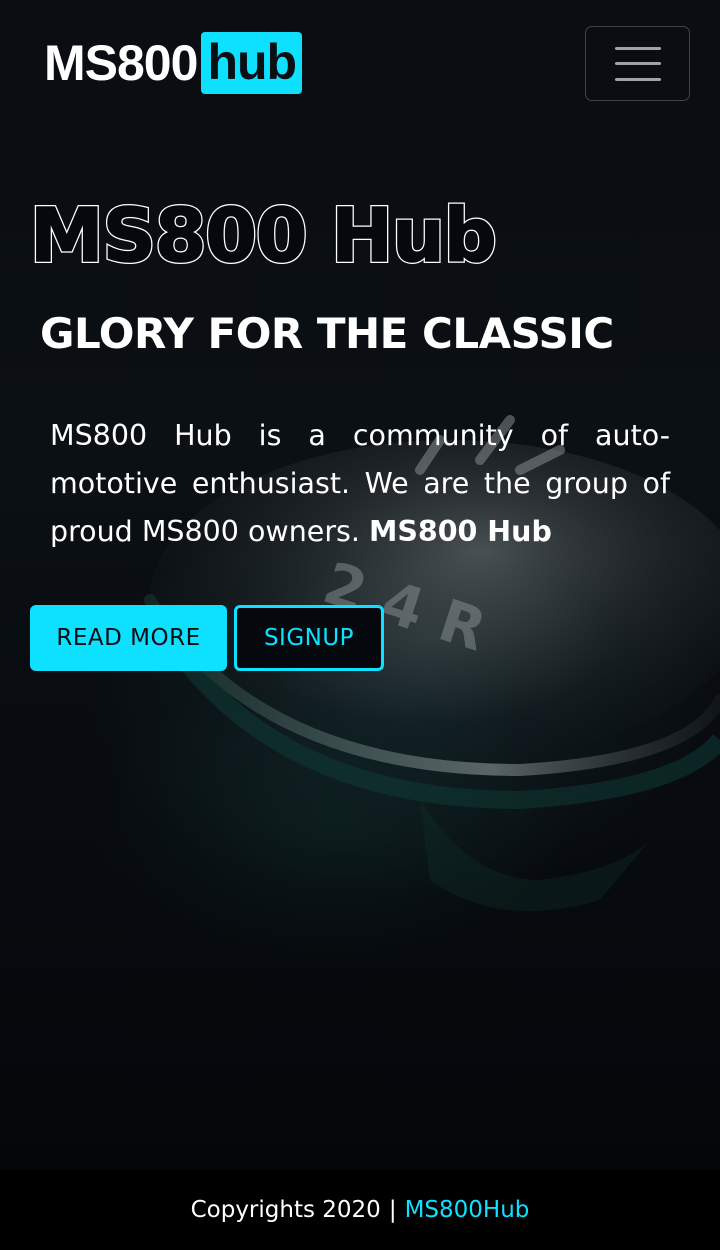  I want to click on footer-brand-link: MS800Hub, so click(467, 1210).